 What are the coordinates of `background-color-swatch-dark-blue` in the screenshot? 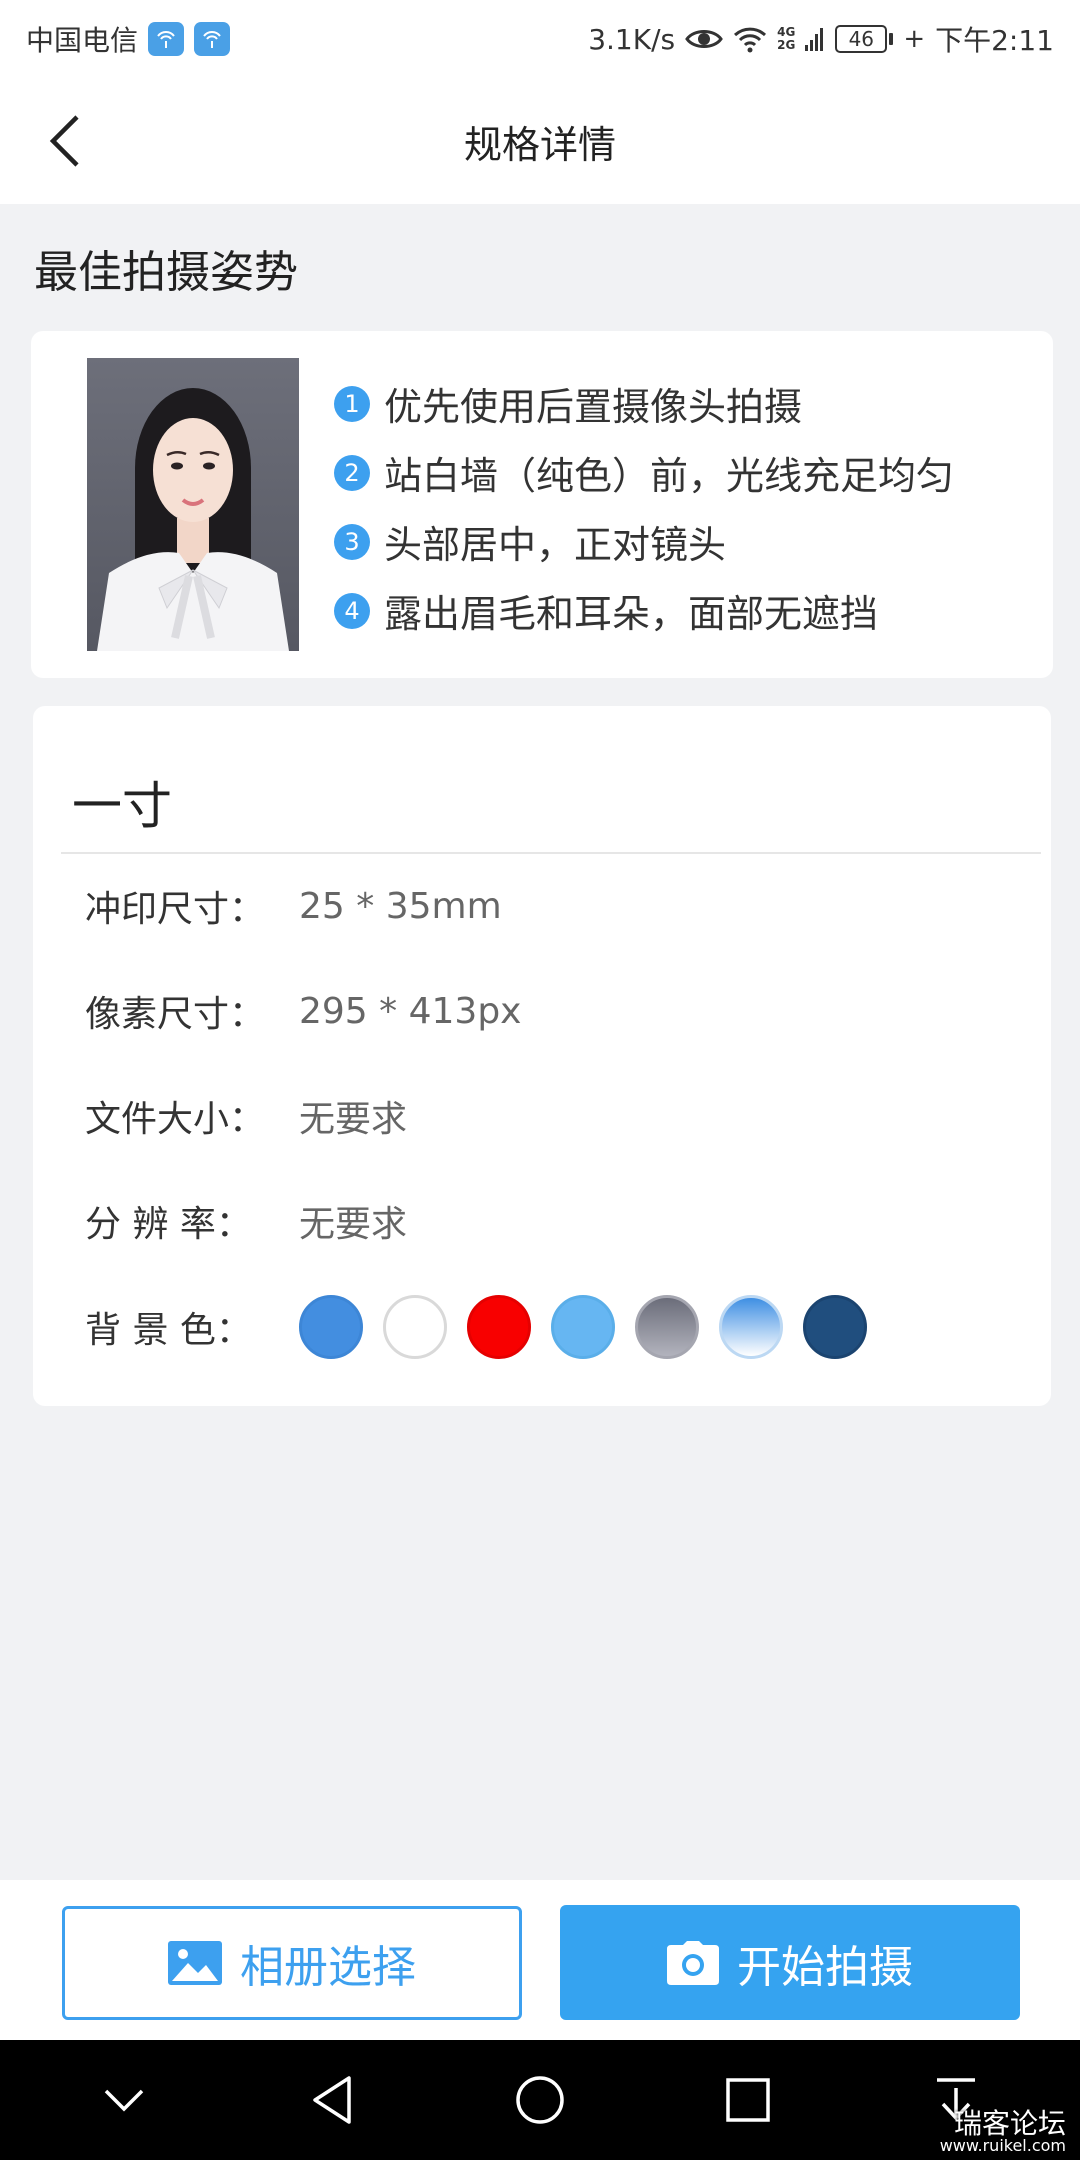 It's located at (835, 1327).